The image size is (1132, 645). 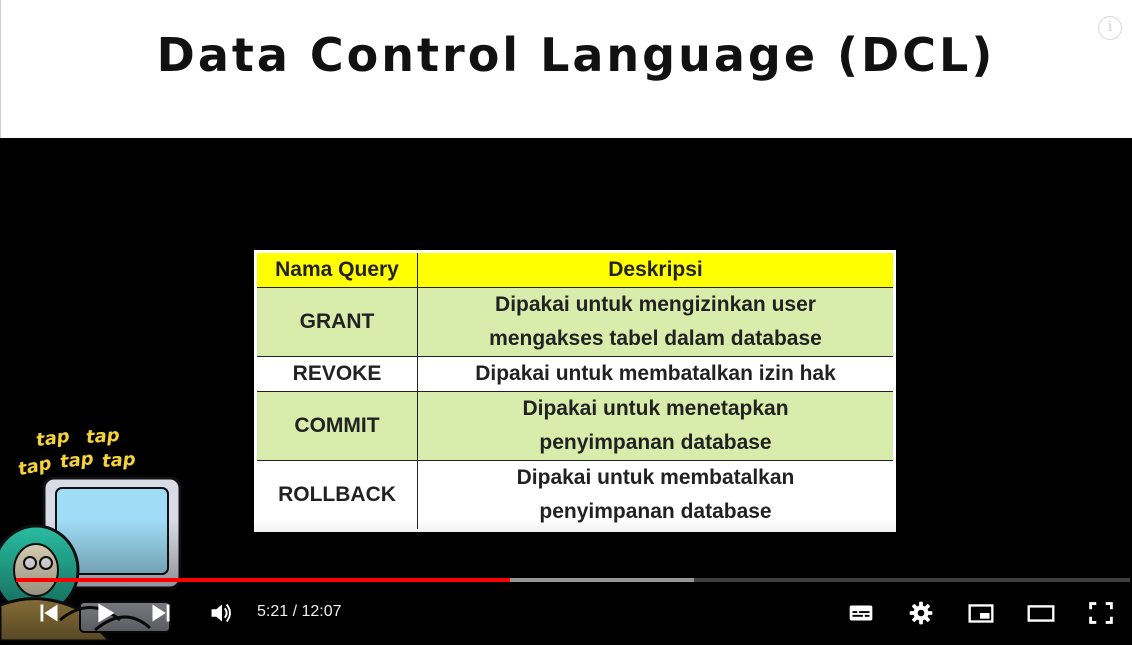 I want to click on time-display: 5:21 / 12:07, so click(x=299, y=612).